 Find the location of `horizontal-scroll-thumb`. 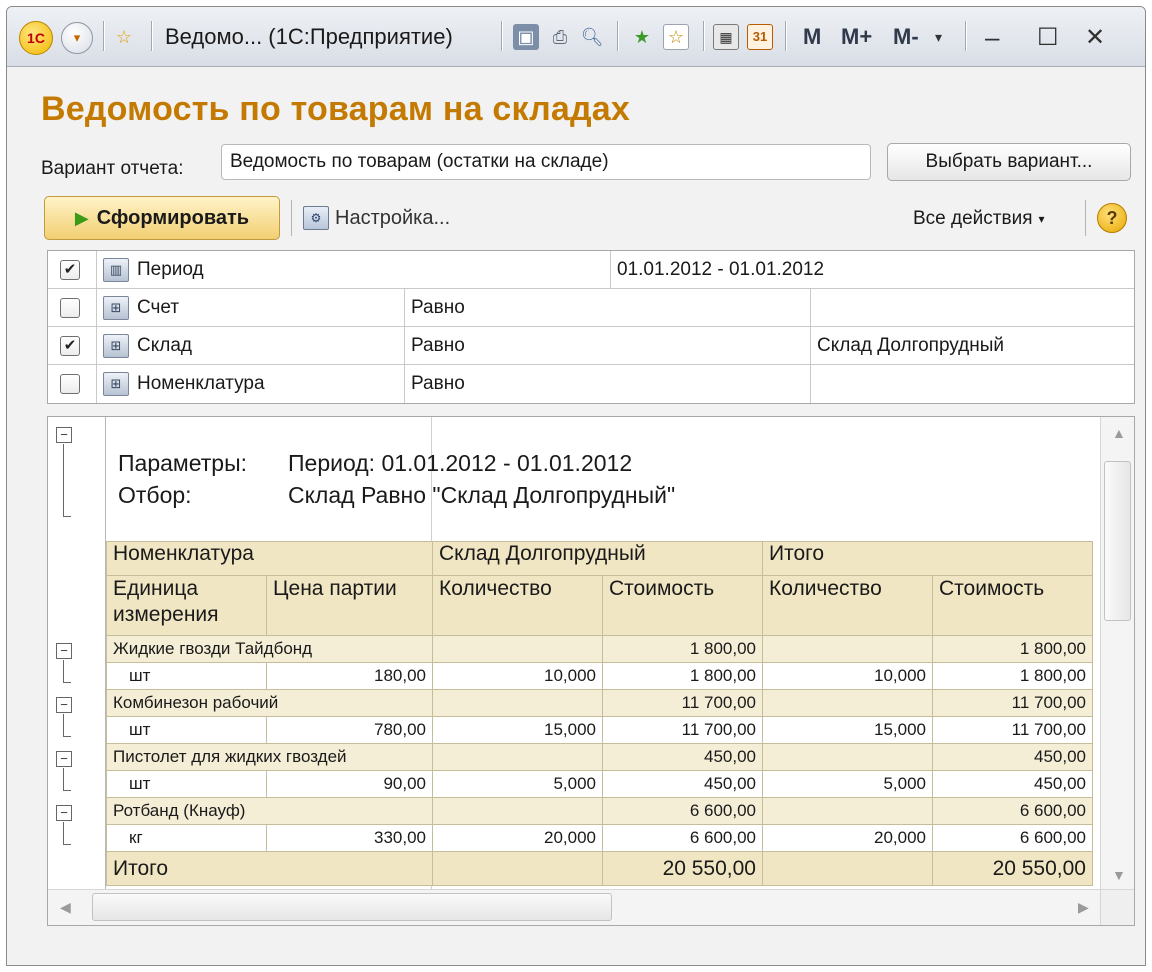

horizontal-scroll-thumb is located at coordinates (352, 907).